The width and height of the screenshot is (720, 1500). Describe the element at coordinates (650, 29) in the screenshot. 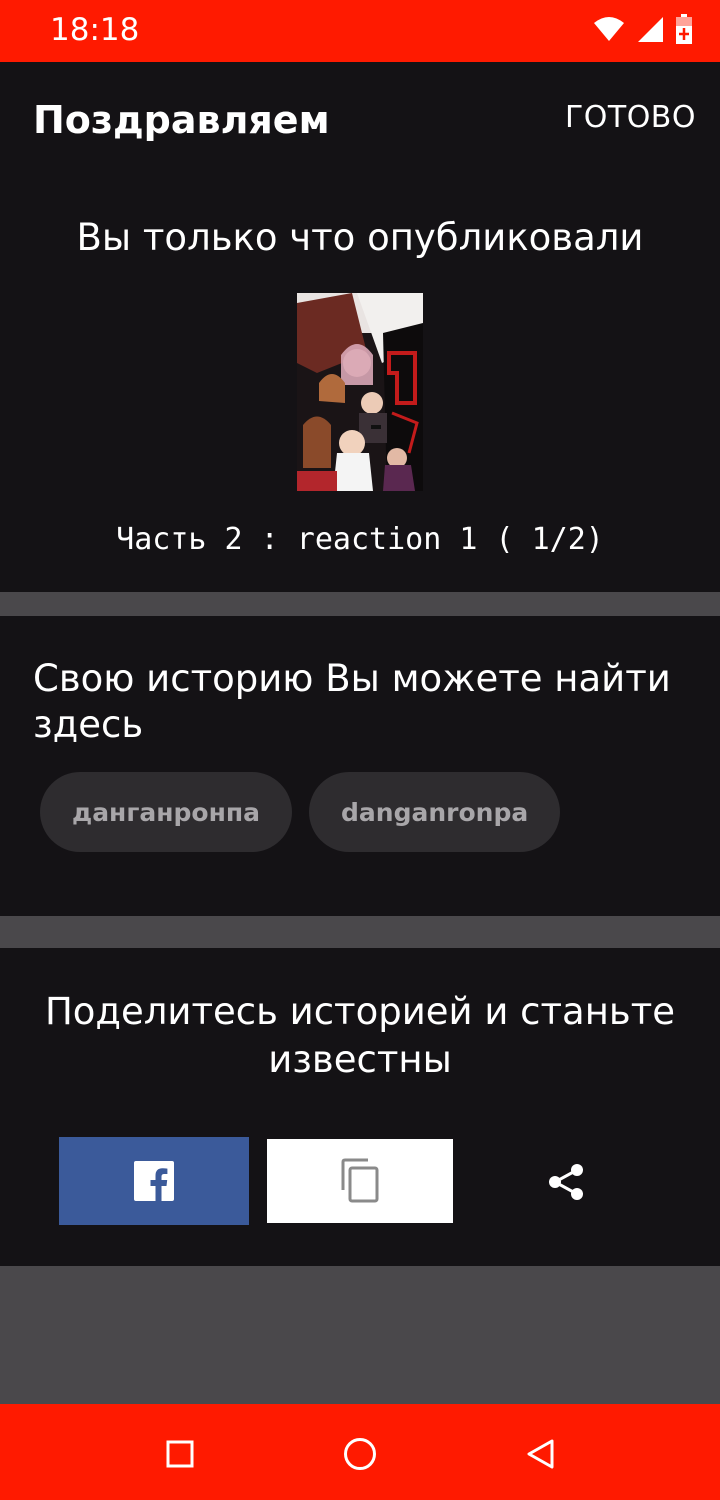

I see `signal-icon` at that location.